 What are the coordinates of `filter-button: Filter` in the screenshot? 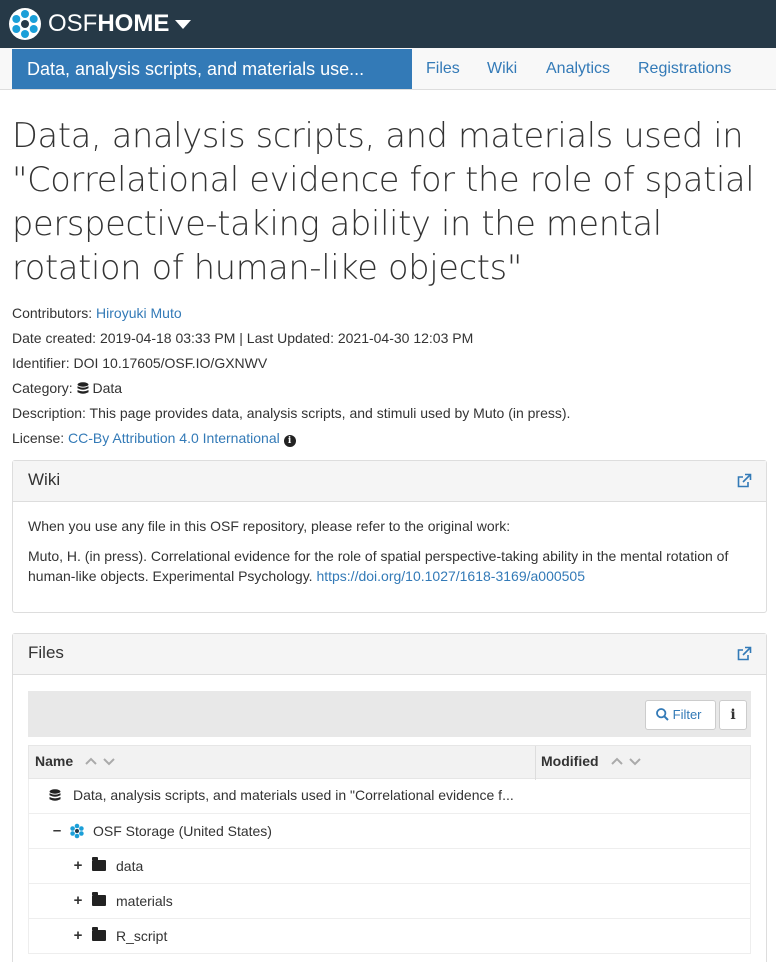 It's located at (680, 715).